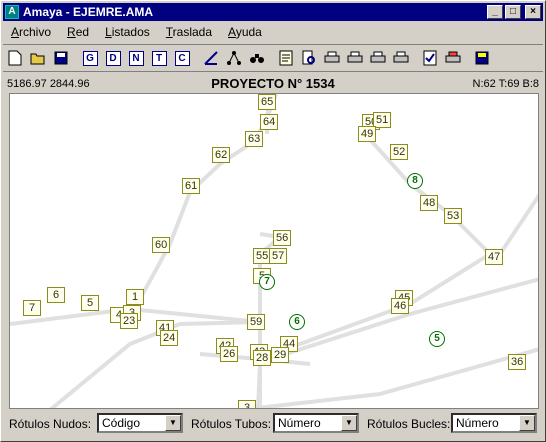 This screenshot has height=442, width=546. I want to click on new-file-icon, so click(15, 58).